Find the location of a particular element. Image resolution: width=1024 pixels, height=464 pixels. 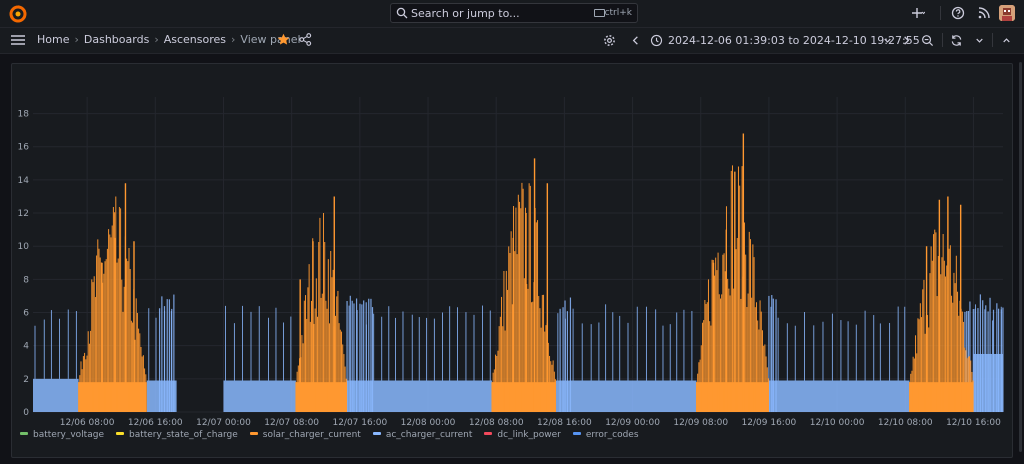

search-shortcut: ctrl+k is located at coordinates (618, 13).